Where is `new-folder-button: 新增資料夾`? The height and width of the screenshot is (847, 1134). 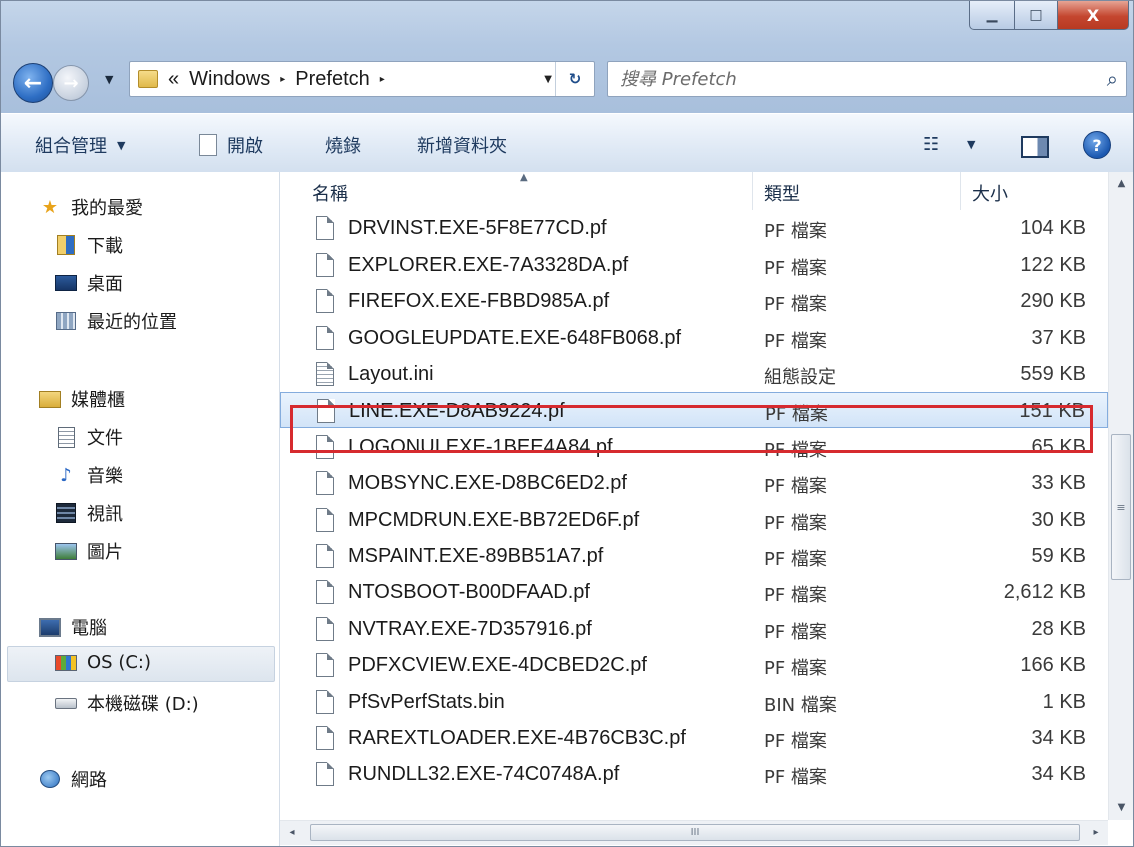
new-folder-button: 新增資料夾 is located at coordinates (462, 145).